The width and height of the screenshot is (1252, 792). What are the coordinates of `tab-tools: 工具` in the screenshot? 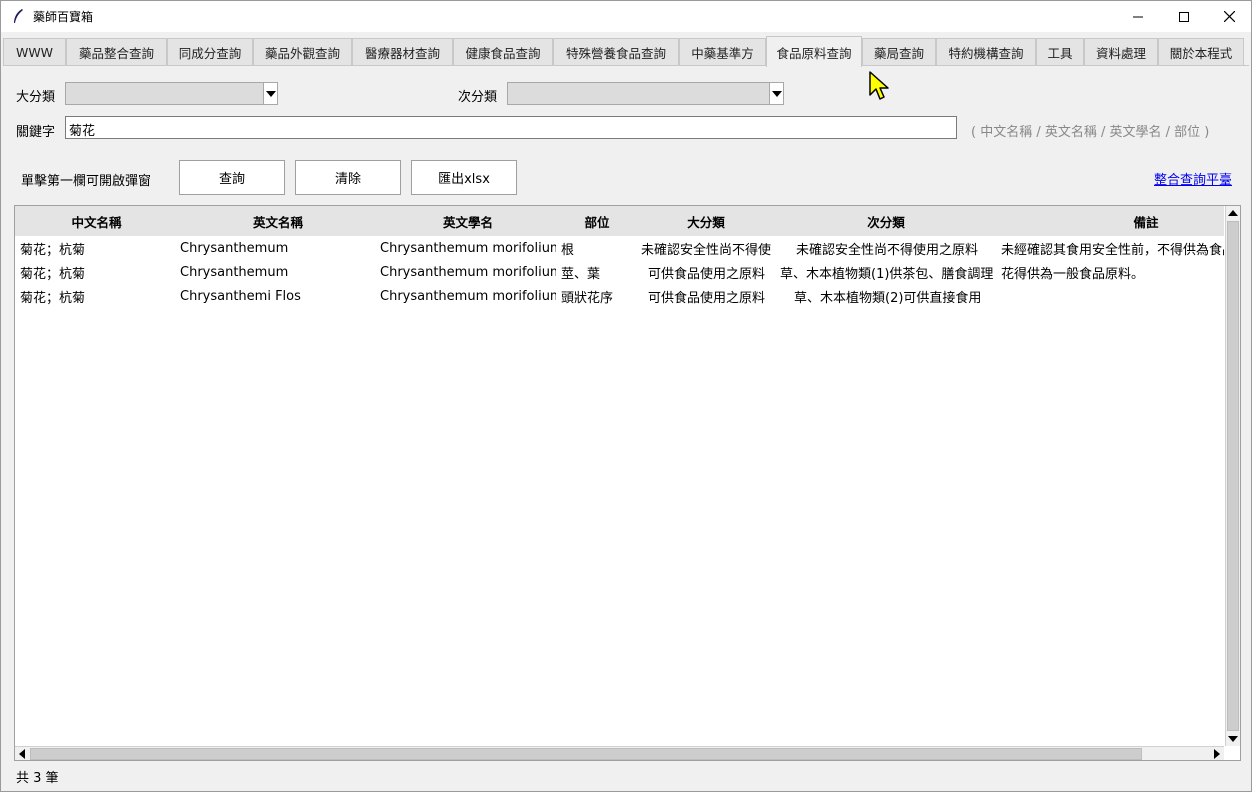 It's located at (1060, 52).